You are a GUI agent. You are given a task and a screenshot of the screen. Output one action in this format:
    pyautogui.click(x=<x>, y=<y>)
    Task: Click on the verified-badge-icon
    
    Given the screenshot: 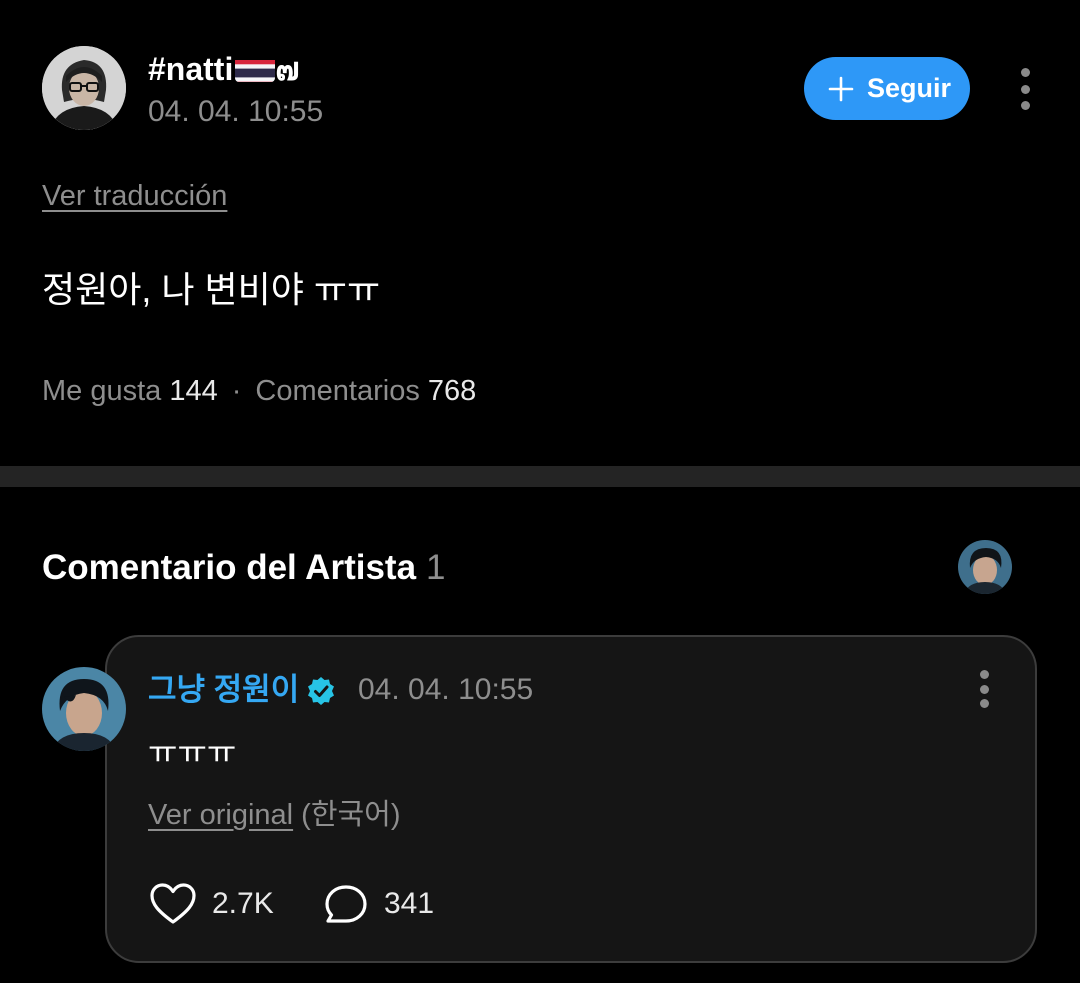 What is the action you would take?
    pyautogui.click(x=321, y=691)
    